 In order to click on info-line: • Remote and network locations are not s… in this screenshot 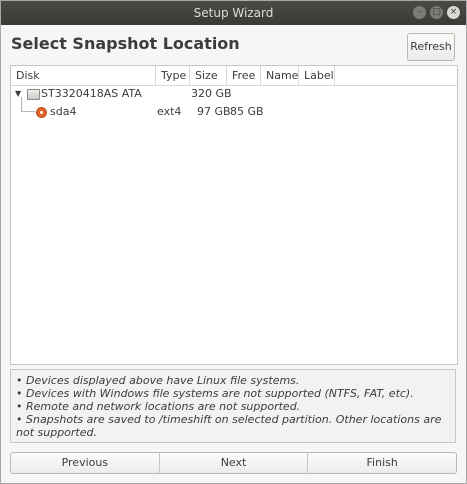, I will do `click(158, 406)`.